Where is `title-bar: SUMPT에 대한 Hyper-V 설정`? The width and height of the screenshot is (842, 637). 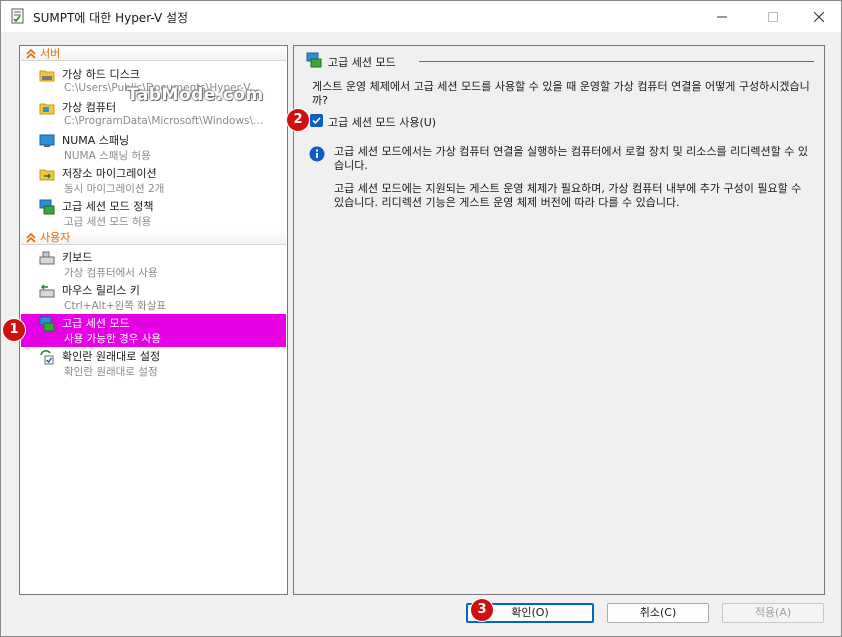 title-bar: SUMPT에 대한 Hyper-V 설정 is located at coordinates (421, 16).